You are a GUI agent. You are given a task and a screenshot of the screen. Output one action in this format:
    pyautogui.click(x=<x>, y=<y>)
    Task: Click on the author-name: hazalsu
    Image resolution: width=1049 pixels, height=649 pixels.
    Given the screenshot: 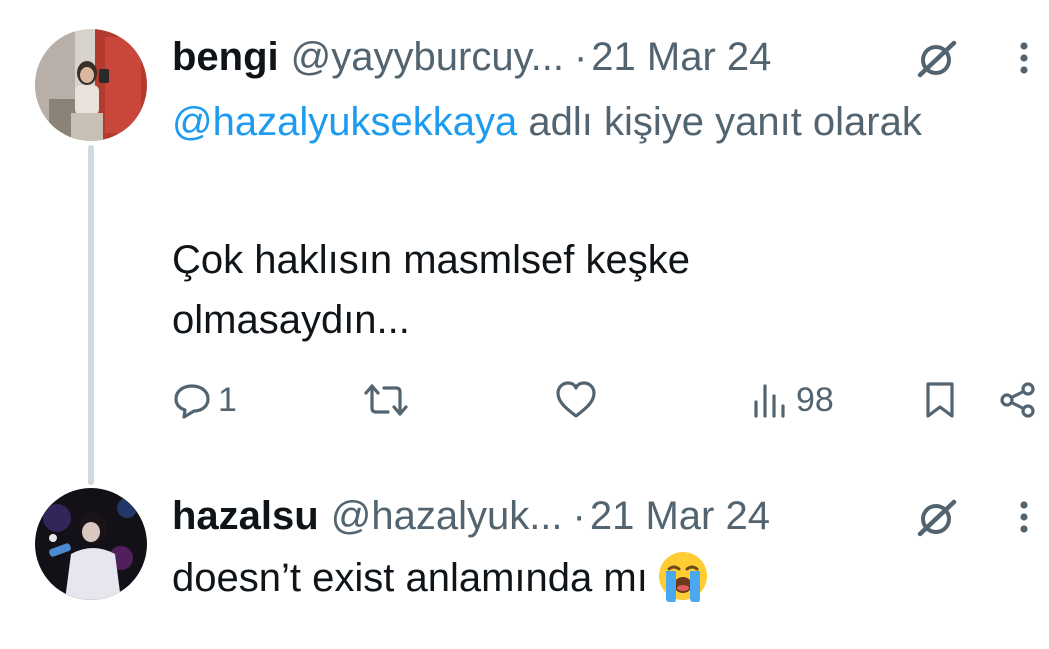 What is the action you would take?
    pyautogui.click(x=245, y=516)
    